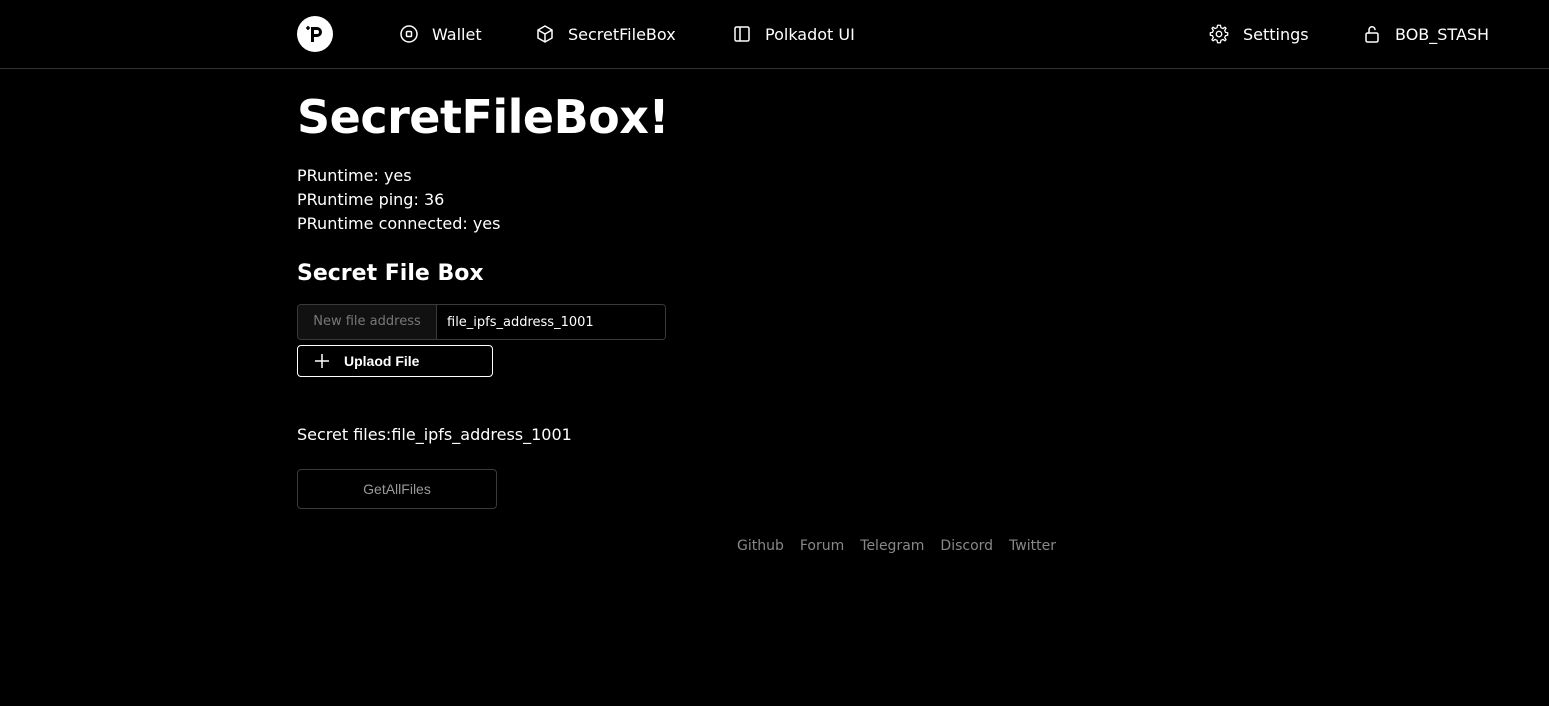  Describe the element at coordinates (322, 361) in the screenshot. I see `plus-icon` at that location.